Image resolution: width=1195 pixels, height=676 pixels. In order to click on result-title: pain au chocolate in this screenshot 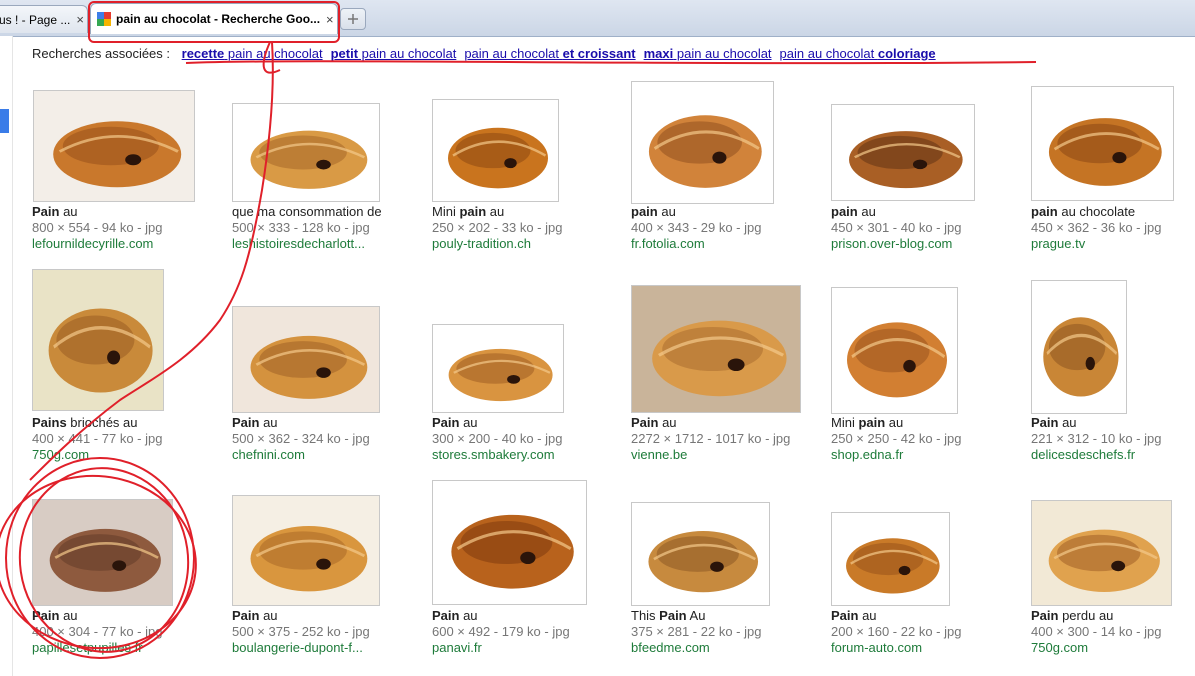, I will do `click(1096, 212)`.